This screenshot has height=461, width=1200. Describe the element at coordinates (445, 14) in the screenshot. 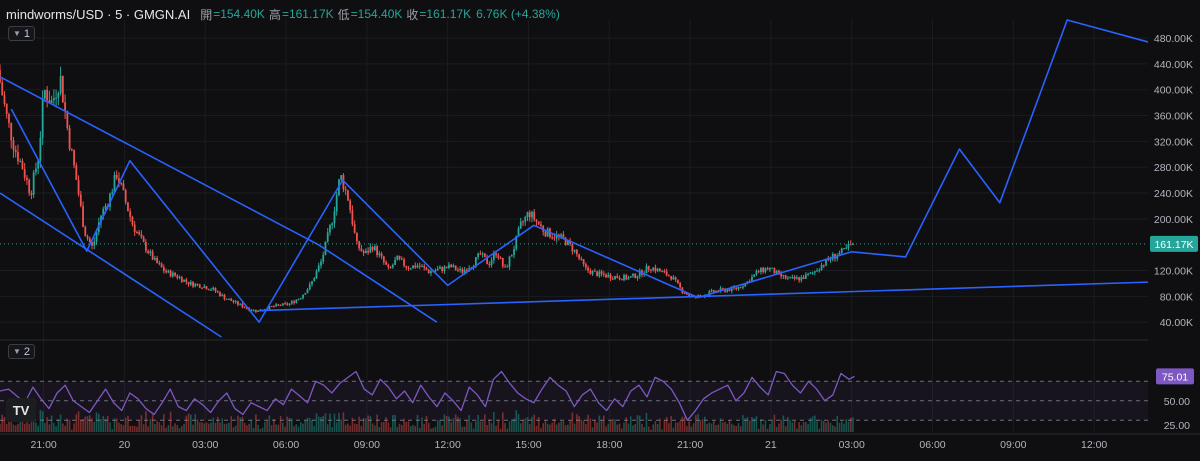

I see `close-value: =161.17K` at that location.